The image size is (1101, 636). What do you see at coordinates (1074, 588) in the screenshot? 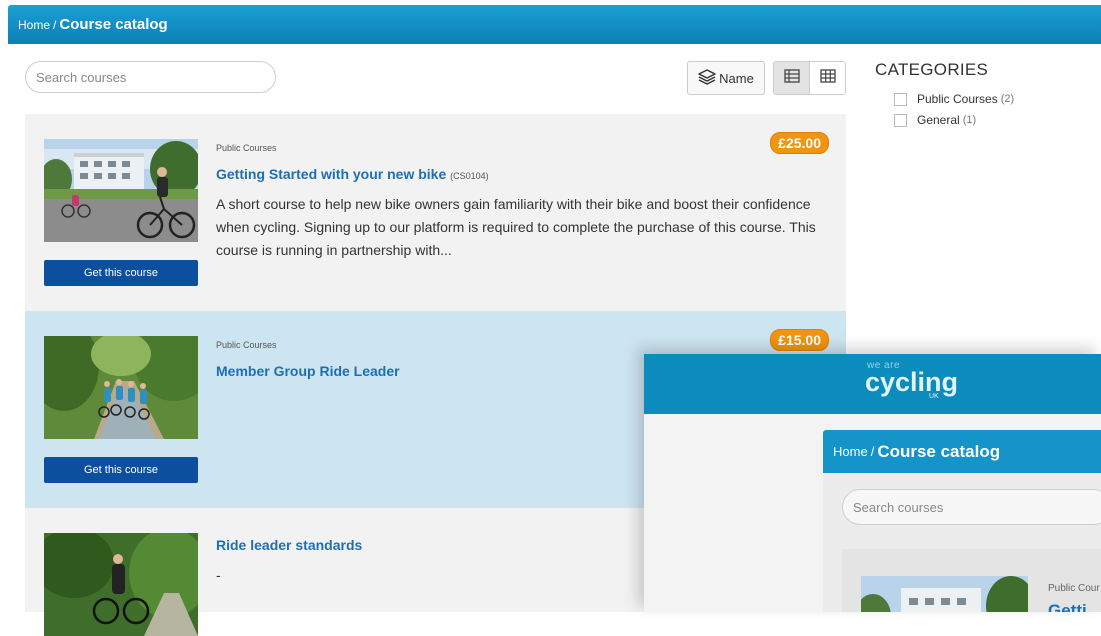
I see `preview-course-category: Public Cour` at bounding box center [1074, 588].